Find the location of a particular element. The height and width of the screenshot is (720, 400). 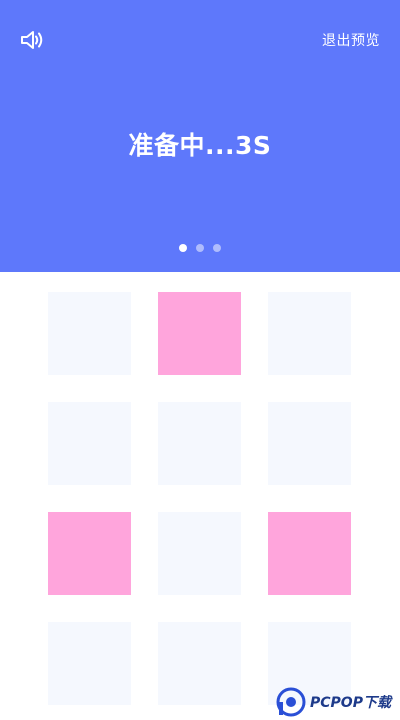

pcpop-logo-icon is located at coordinates (291, 702).